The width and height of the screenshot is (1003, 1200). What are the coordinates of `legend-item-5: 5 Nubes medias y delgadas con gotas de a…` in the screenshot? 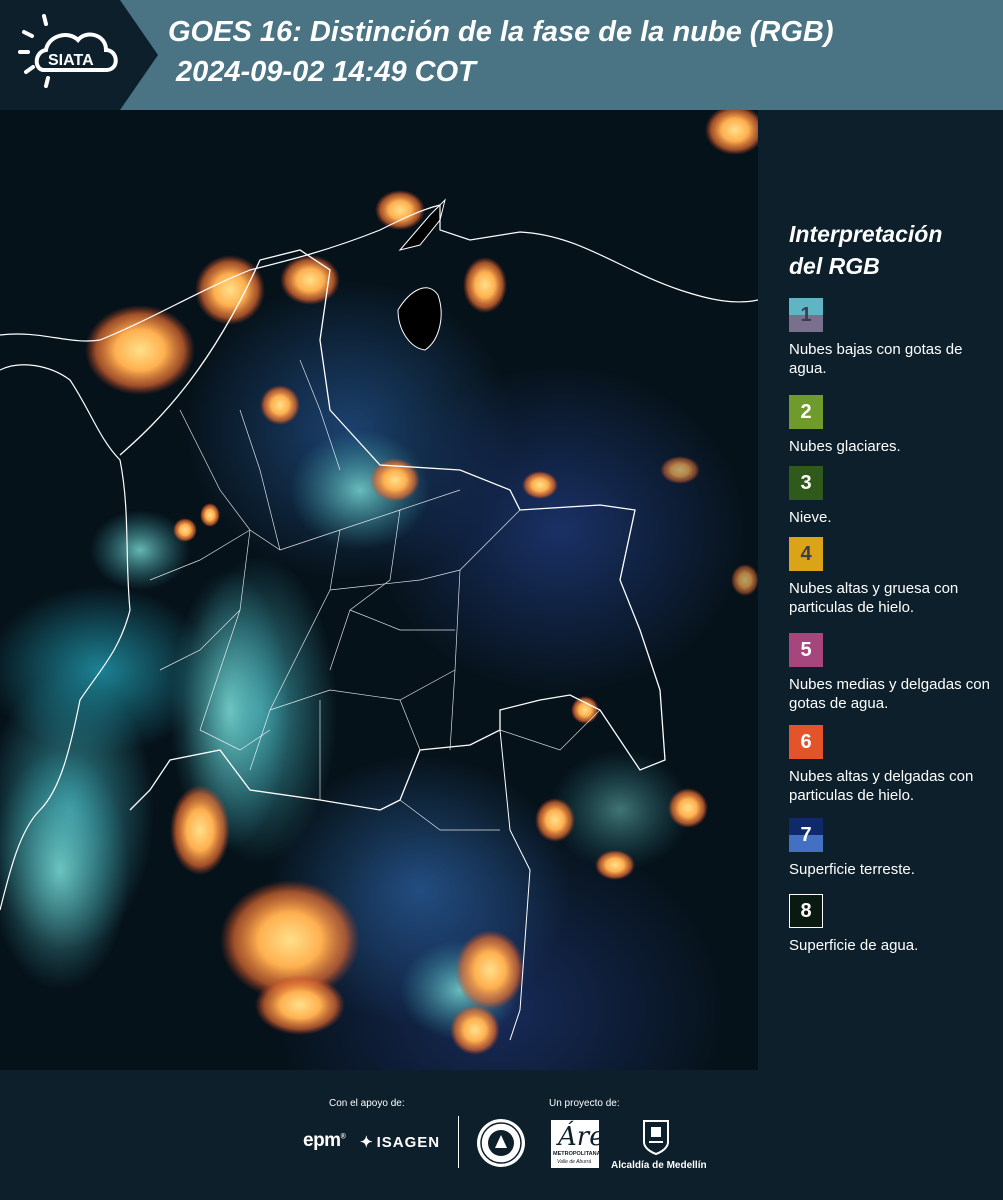 It's located at (894, 673).